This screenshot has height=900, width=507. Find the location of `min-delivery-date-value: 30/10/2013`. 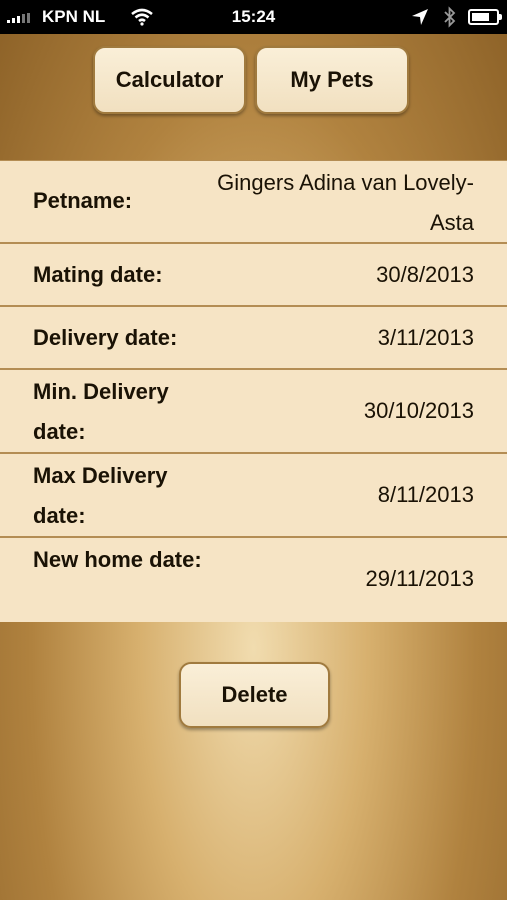

min-delivery-date-value: 30/10/2013 is located at coordinates (418, 410).